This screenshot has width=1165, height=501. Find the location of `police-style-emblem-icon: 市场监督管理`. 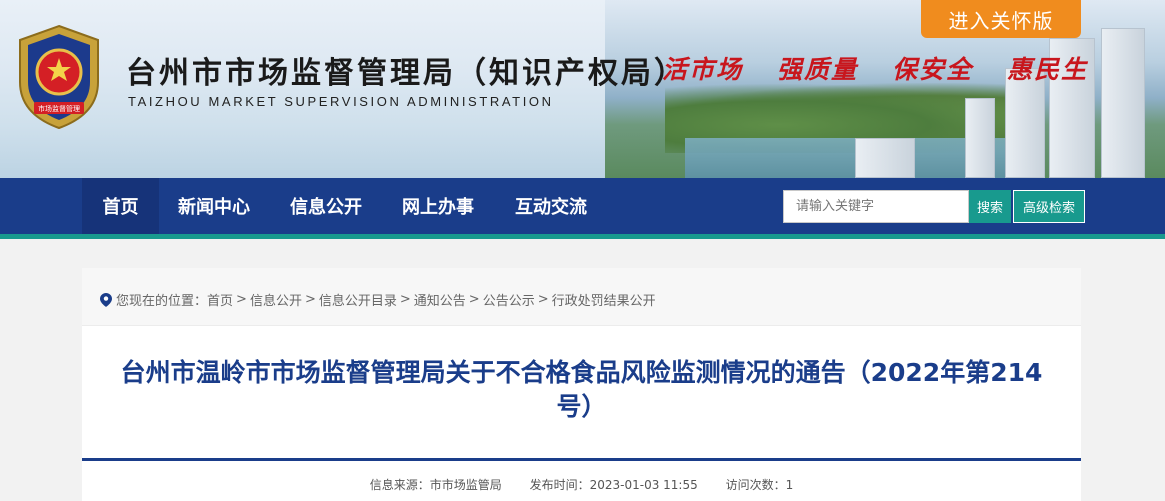

police-style-emblem-icon: 市场监督管理 is located at coordinates (59, 77).